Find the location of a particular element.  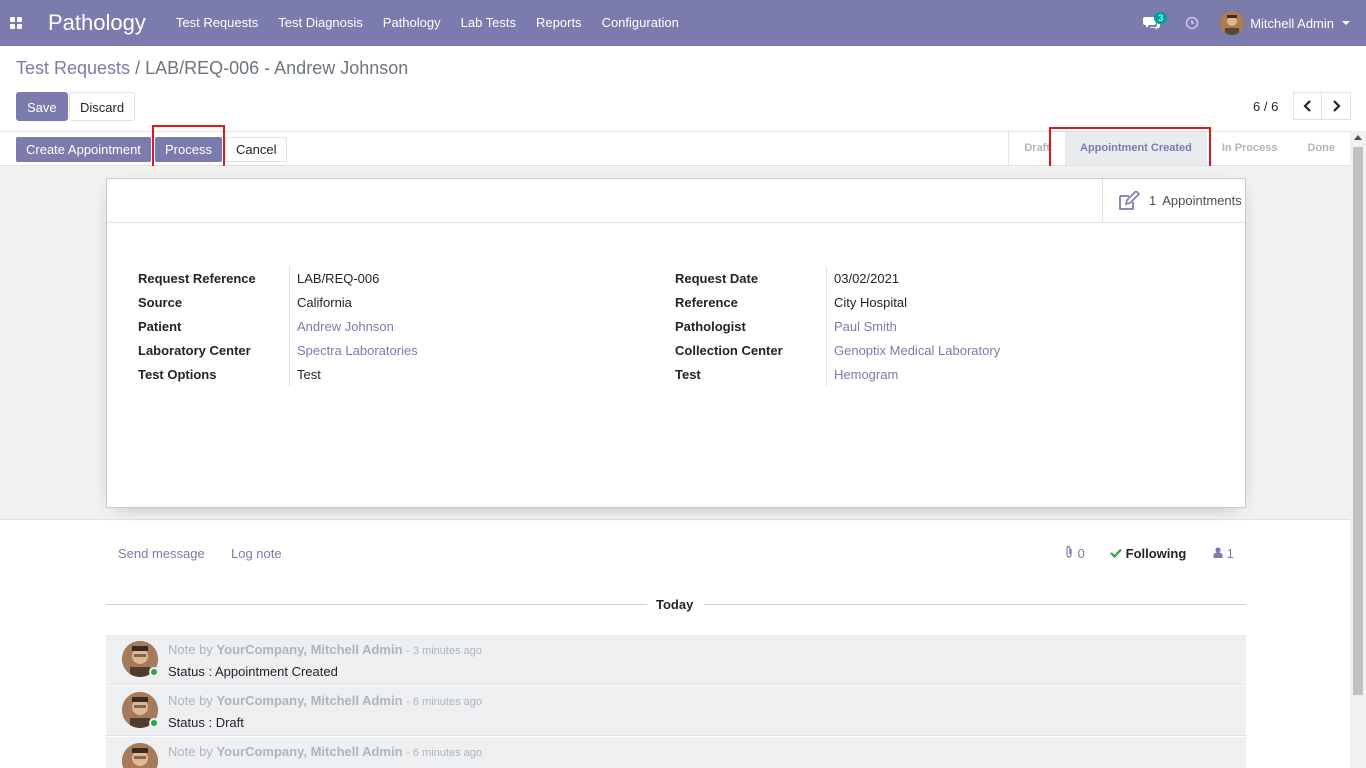

discard-button: Discard is located at coordinates (102, 106).